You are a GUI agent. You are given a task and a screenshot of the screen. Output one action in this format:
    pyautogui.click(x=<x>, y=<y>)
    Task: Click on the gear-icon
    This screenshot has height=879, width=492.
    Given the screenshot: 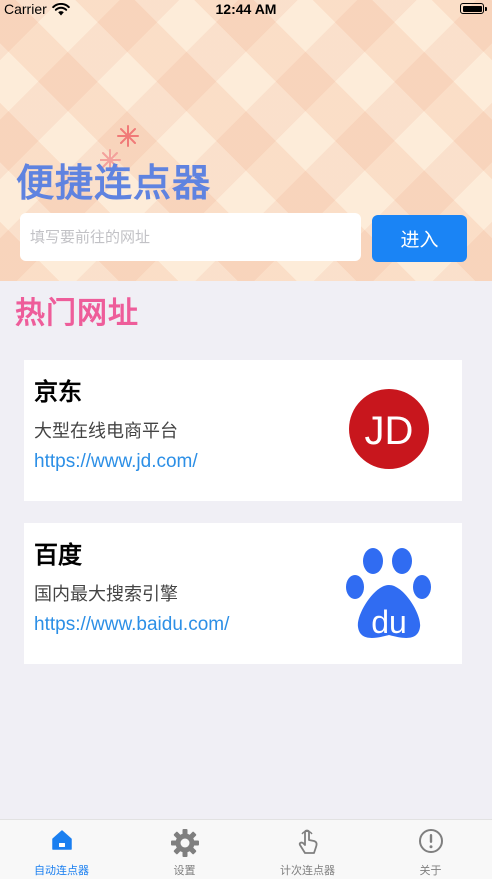 What is the action you would take?
    pyautogui.click(x=184, y=843)
    